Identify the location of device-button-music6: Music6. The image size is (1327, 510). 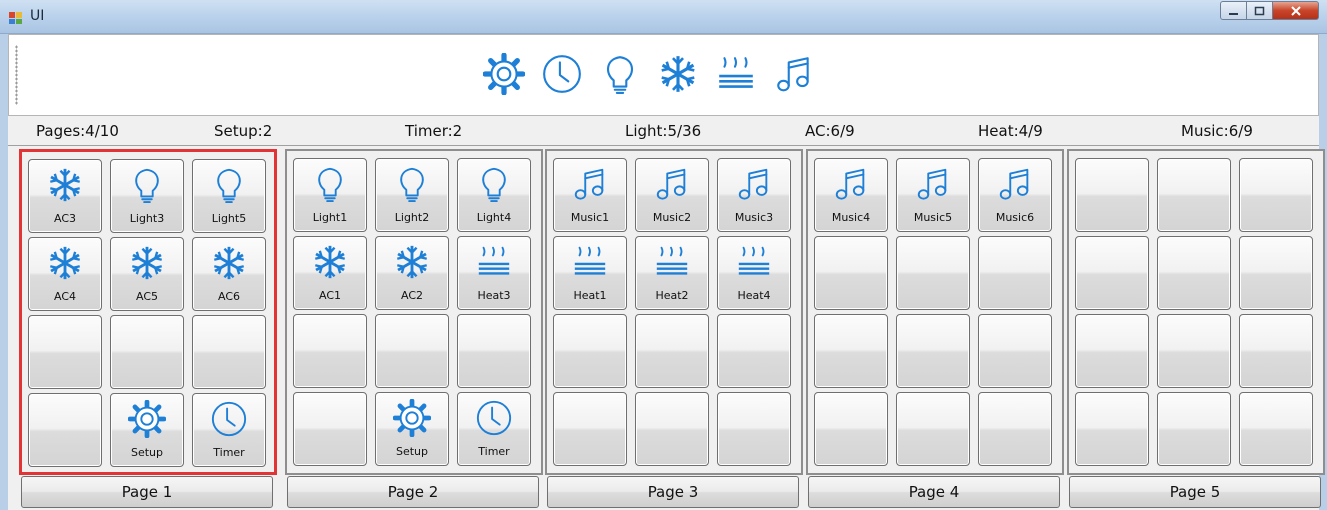
(1015, 195).